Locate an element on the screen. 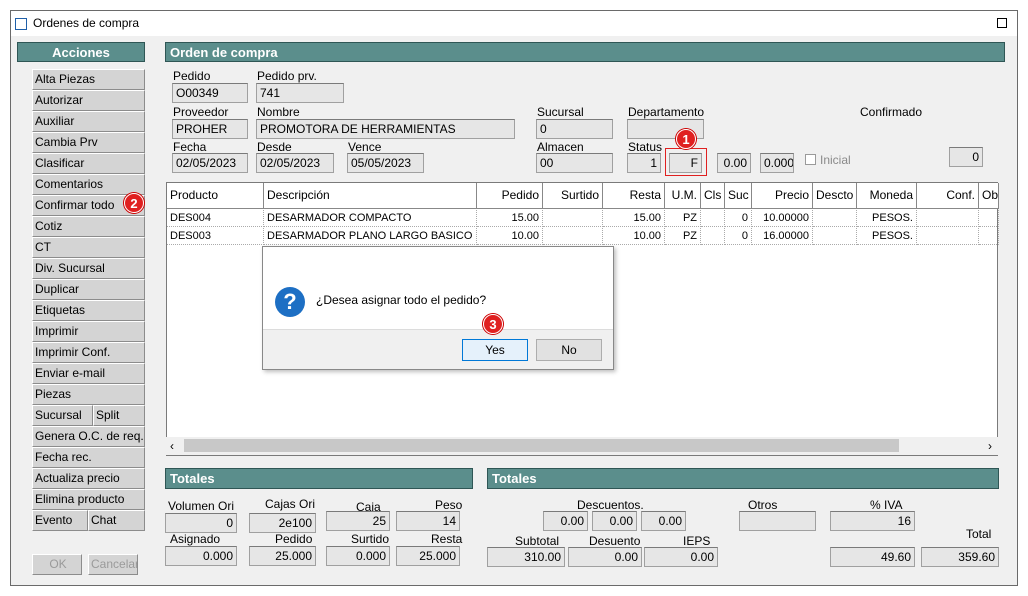 This screenshot has width=1028, height=596. accion-cotiz-button: Cotiz is located at coordinates (88, 226).